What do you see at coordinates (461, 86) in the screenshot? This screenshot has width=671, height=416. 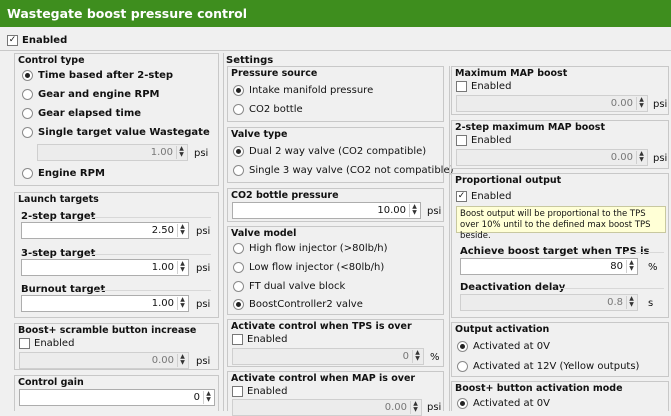 I see `max-map-checkbox` at bounding box center [461, 86].